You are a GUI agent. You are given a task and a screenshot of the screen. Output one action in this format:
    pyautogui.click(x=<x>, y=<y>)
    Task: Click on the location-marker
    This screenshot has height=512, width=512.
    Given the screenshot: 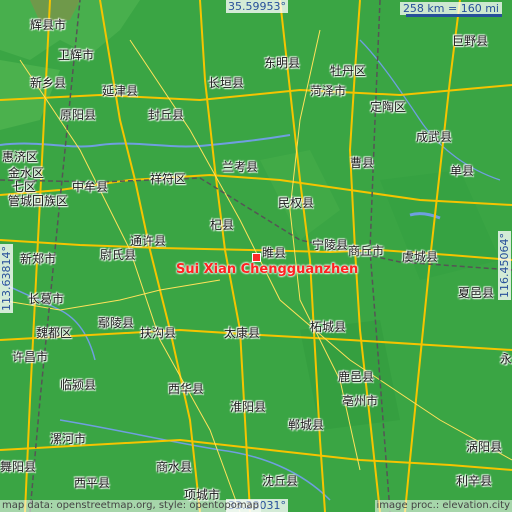 What is the action you would take?
    pyautogui.click(x=256, y=257)
    